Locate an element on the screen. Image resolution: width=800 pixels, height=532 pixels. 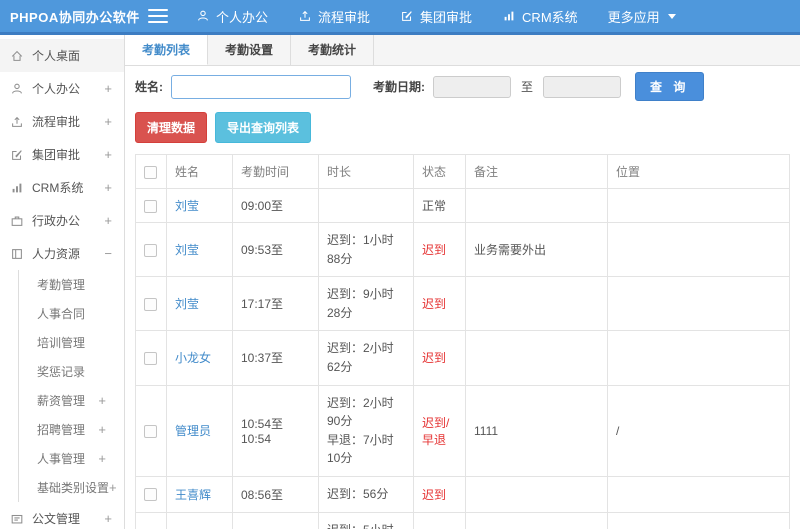
nav-item-more-apps: 更多应用 is located at coordinates (642, 16).